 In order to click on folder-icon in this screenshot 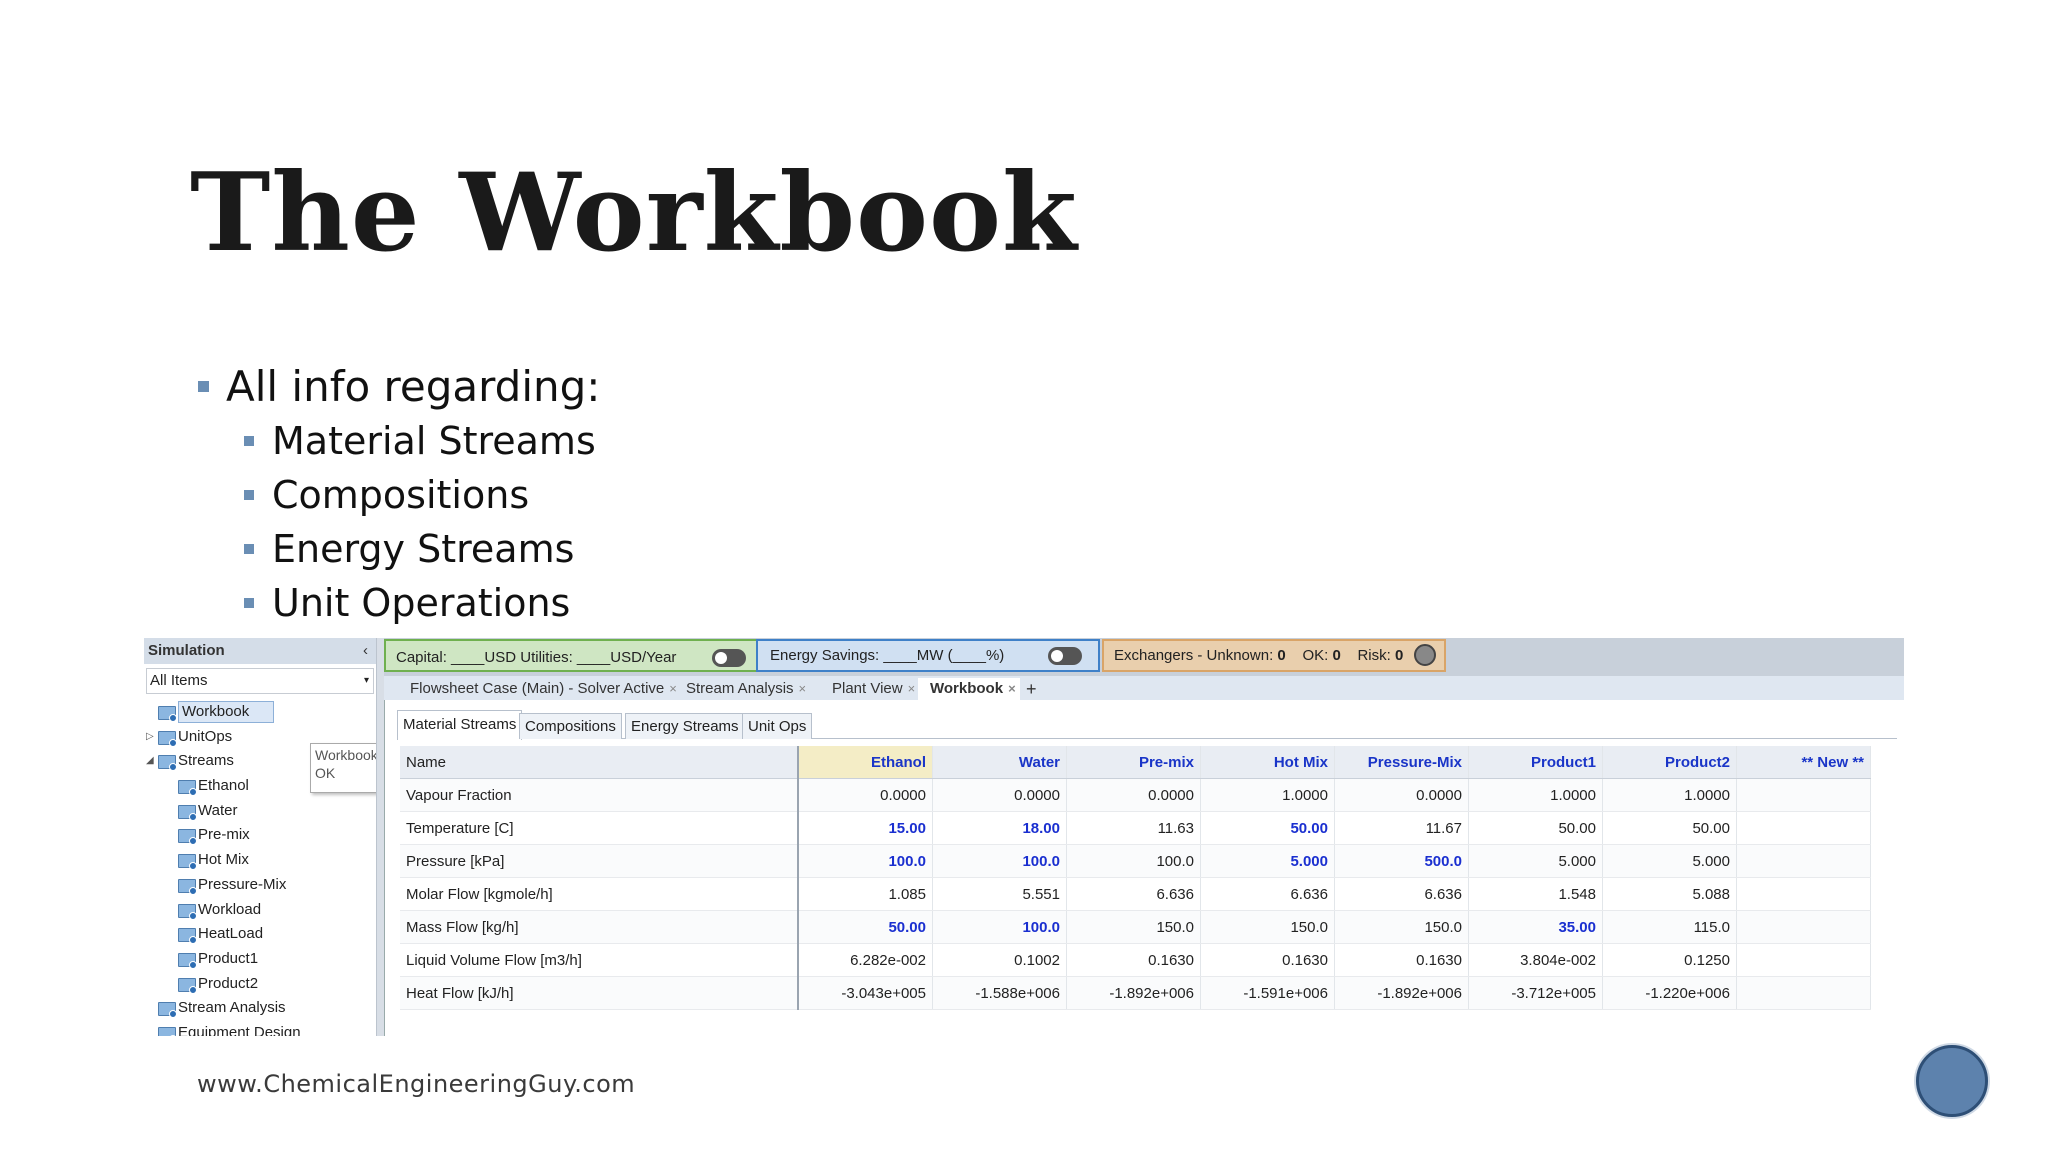, I will do `click(167, 738)`.